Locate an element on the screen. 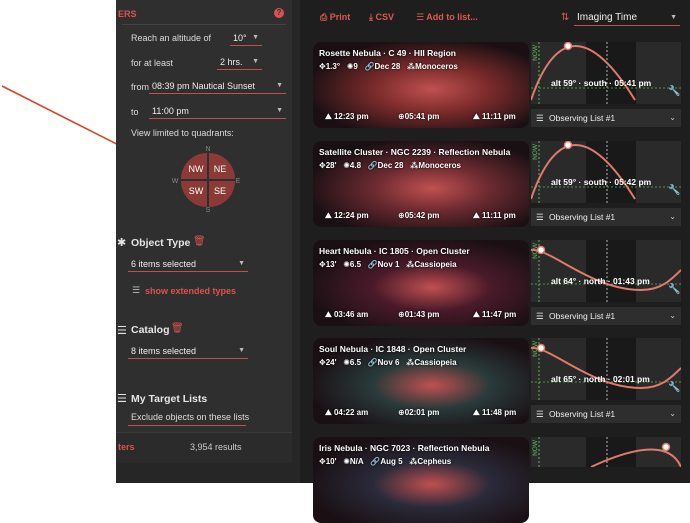 Image resolution: width=690 pixels, height=523 pixels. altitude-select: 10° ▼ is located at coordinates (246, 38).